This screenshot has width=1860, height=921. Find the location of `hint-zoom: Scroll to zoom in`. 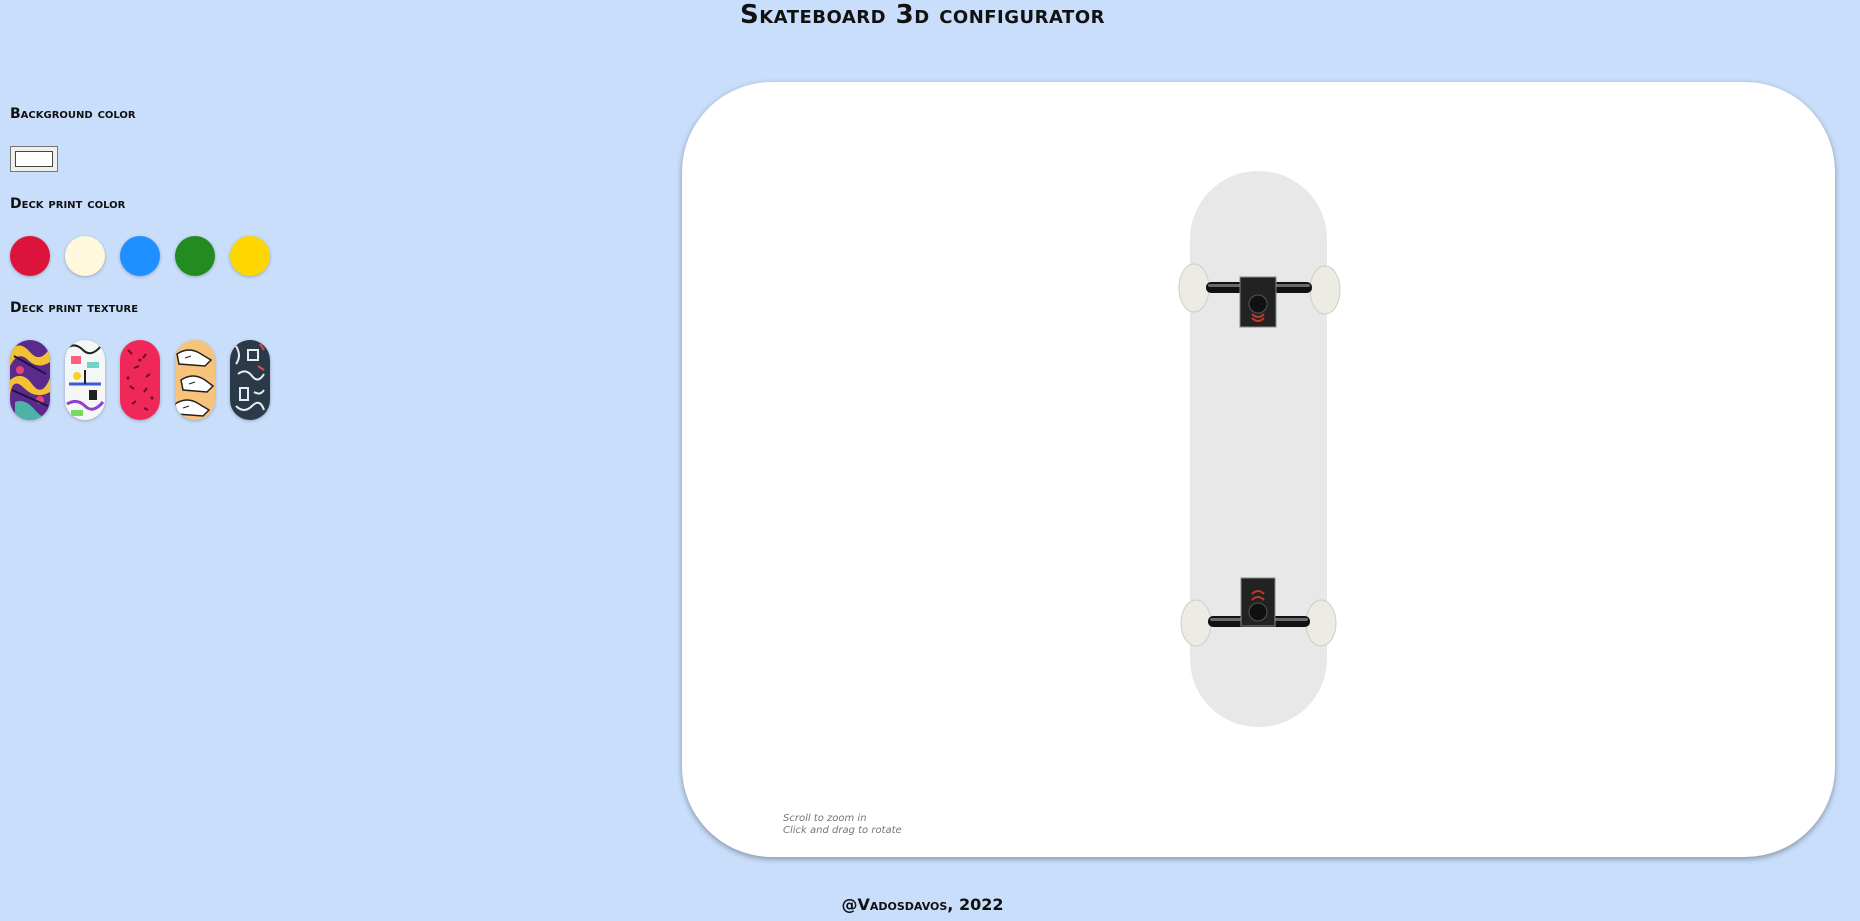

hint-zoom: Scroll to zoom in is located at coordinates (825, 818).